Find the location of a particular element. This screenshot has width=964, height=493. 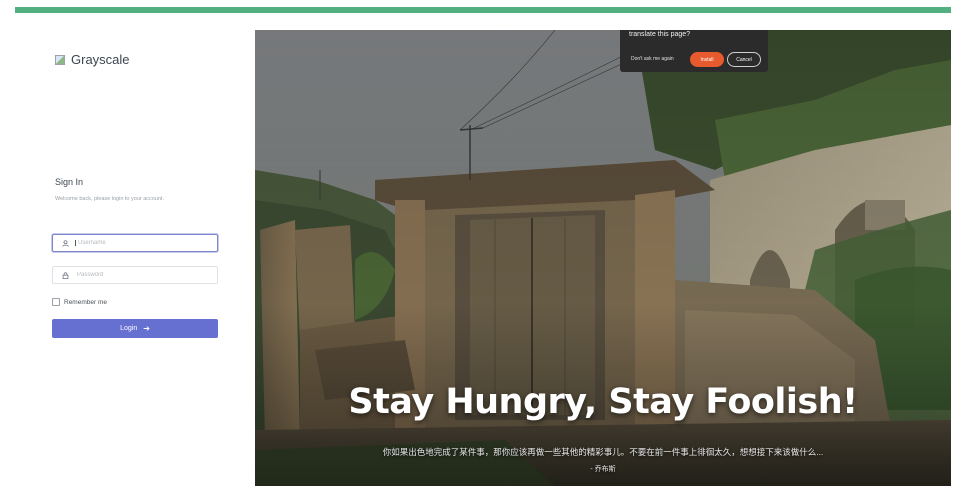

username-field is located at coordinates (135, 243).